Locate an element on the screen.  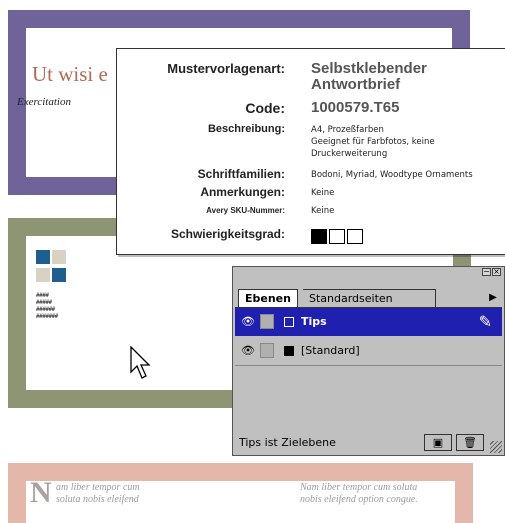
label-code: Code: is located at coordinates (265, 108).